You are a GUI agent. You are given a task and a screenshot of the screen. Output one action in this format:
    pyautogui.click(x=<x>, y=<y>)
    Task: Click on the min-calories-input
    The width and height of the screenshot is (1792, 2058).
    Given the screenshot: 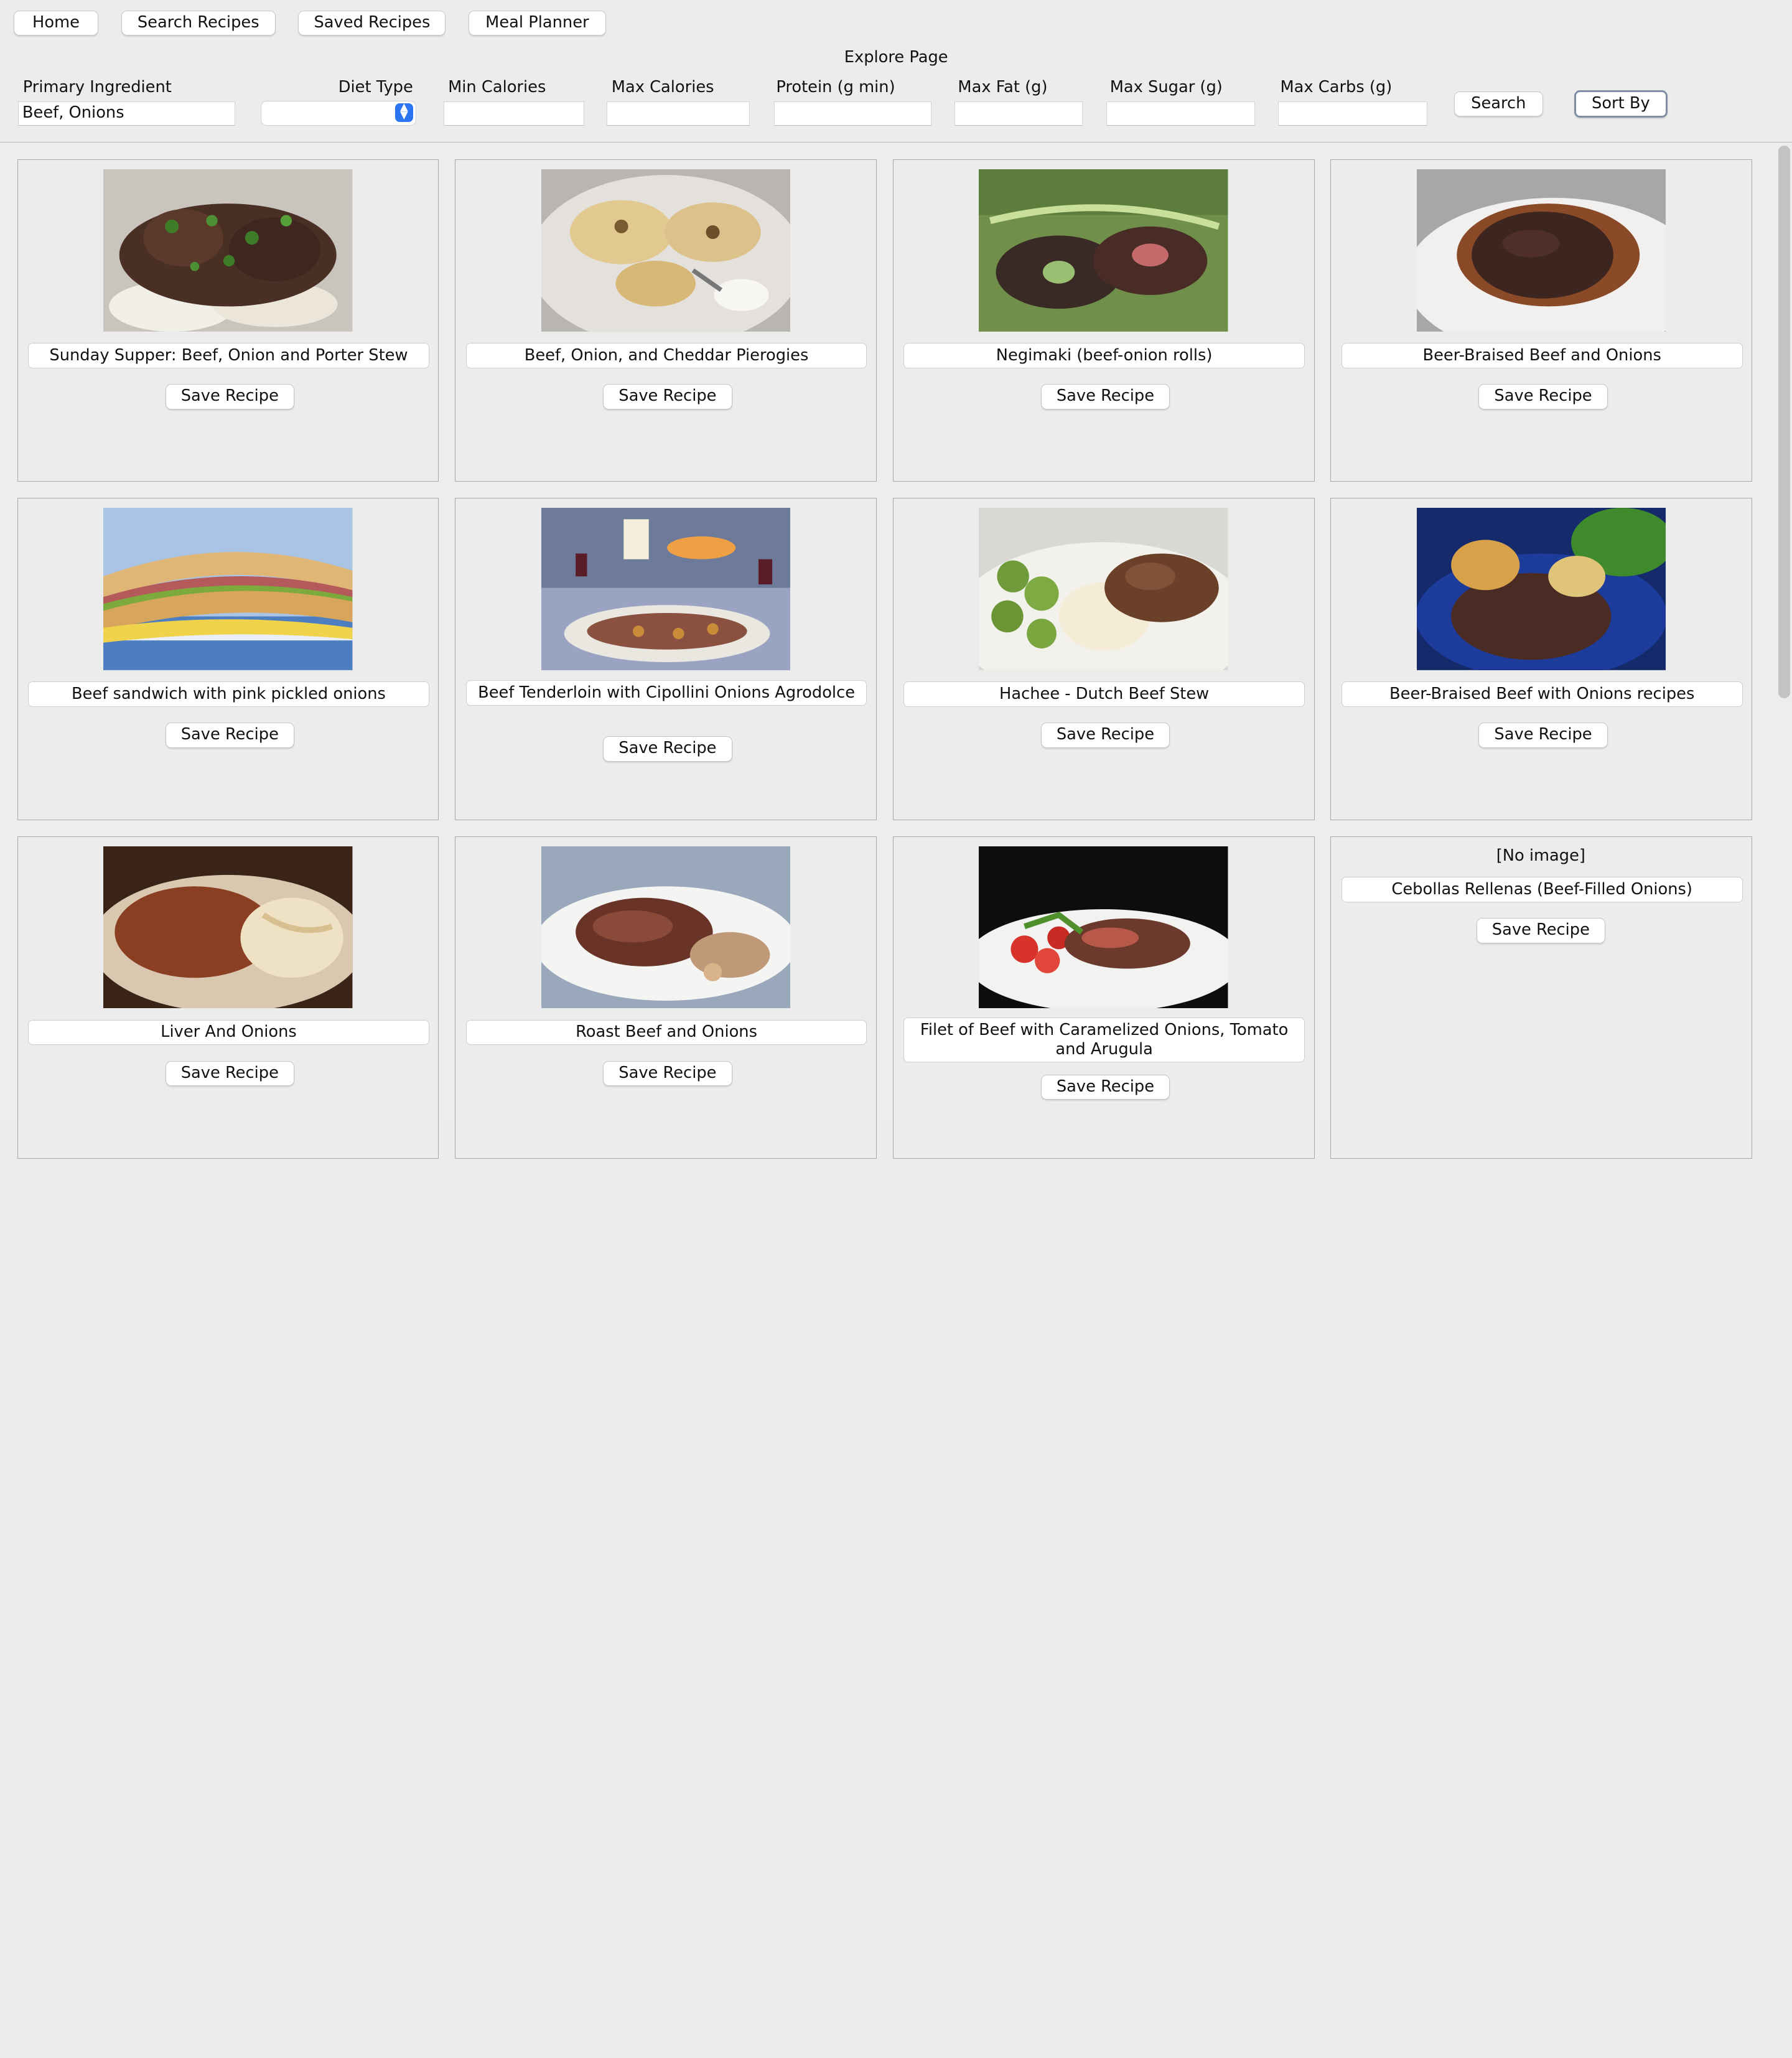 What is the action you would take?
    pyautogui.click(x=514, y=114)
    